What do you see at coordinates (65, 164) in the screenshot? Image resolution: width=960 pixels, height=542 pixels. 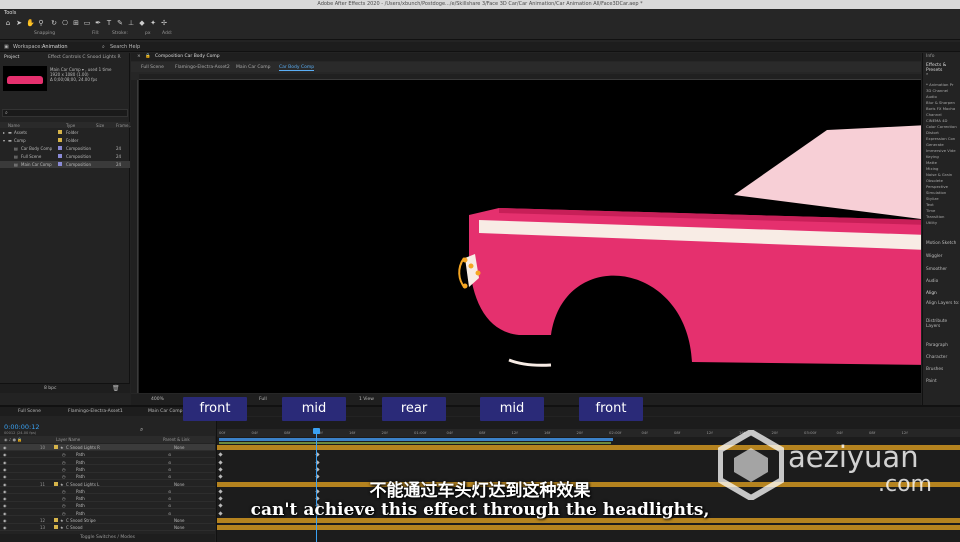 I see `project-row: ▤ Main Car Comp Composition 24` at bounding box center [65, 164].